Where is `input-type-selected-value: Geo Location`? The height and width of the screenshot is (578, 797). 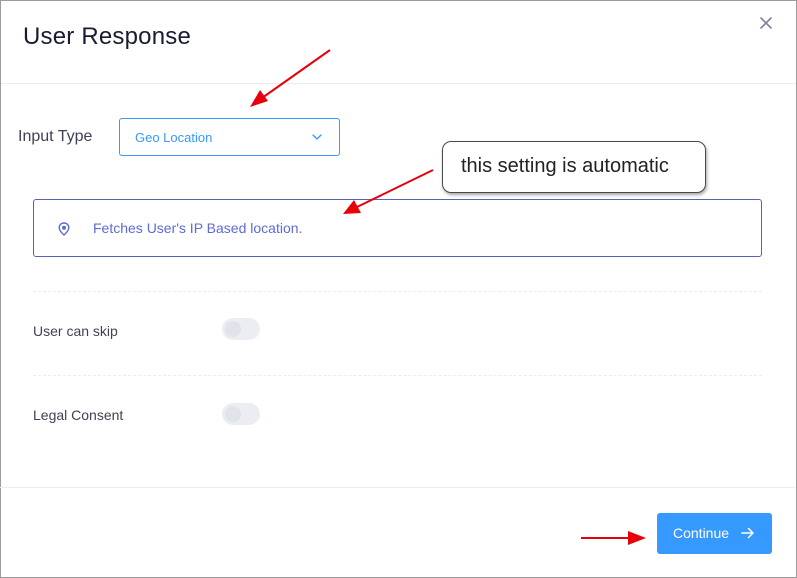 input-type-selected-value: Geo Location is located at coordinates (174, 137).